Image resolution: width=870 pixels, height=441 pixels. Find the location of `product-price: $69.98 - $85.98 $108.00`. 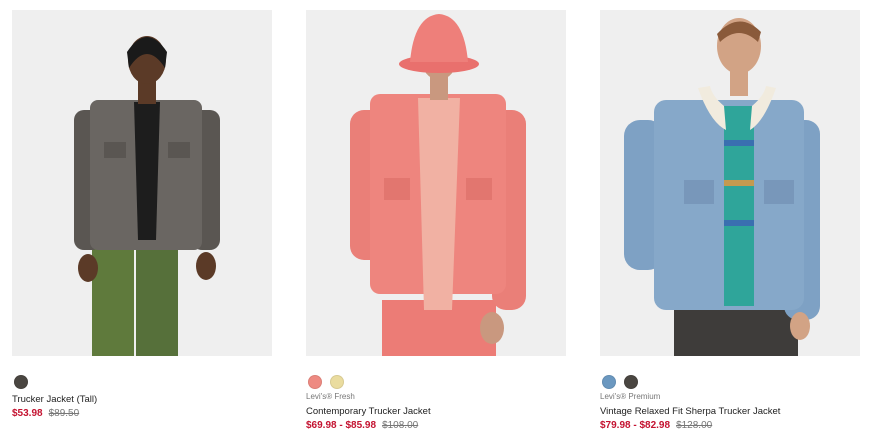

product-price: $69.98 - $85.98 $108.00 is located at coordinates (362, 425).